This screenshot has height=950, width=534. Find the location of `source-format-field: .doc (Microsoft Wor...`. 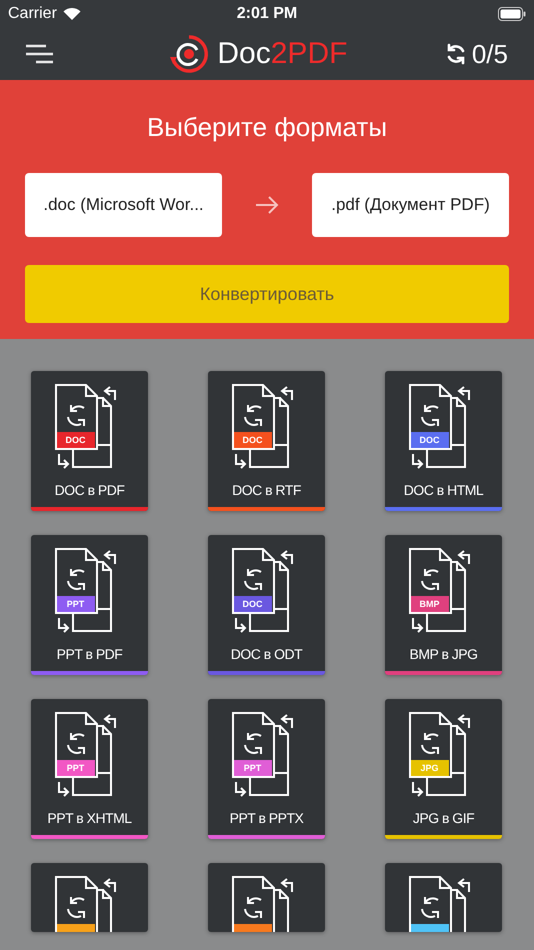

source-format-field: .doc (Microsoft Wor... is located at coordinates (123, 205).